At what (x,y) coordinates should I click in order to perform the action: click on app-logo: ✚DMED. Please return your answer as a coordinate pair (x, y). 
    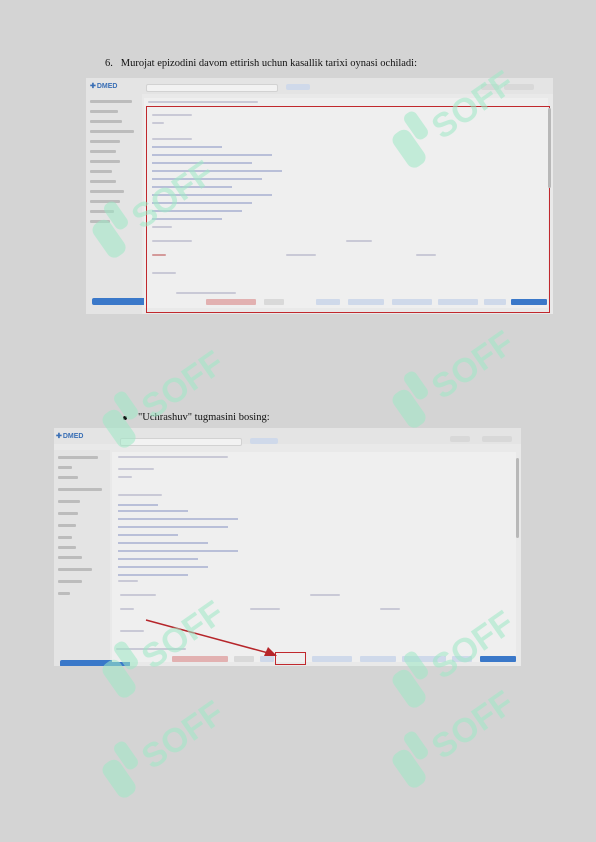
    Looking at the image, I should click on (104, 86).